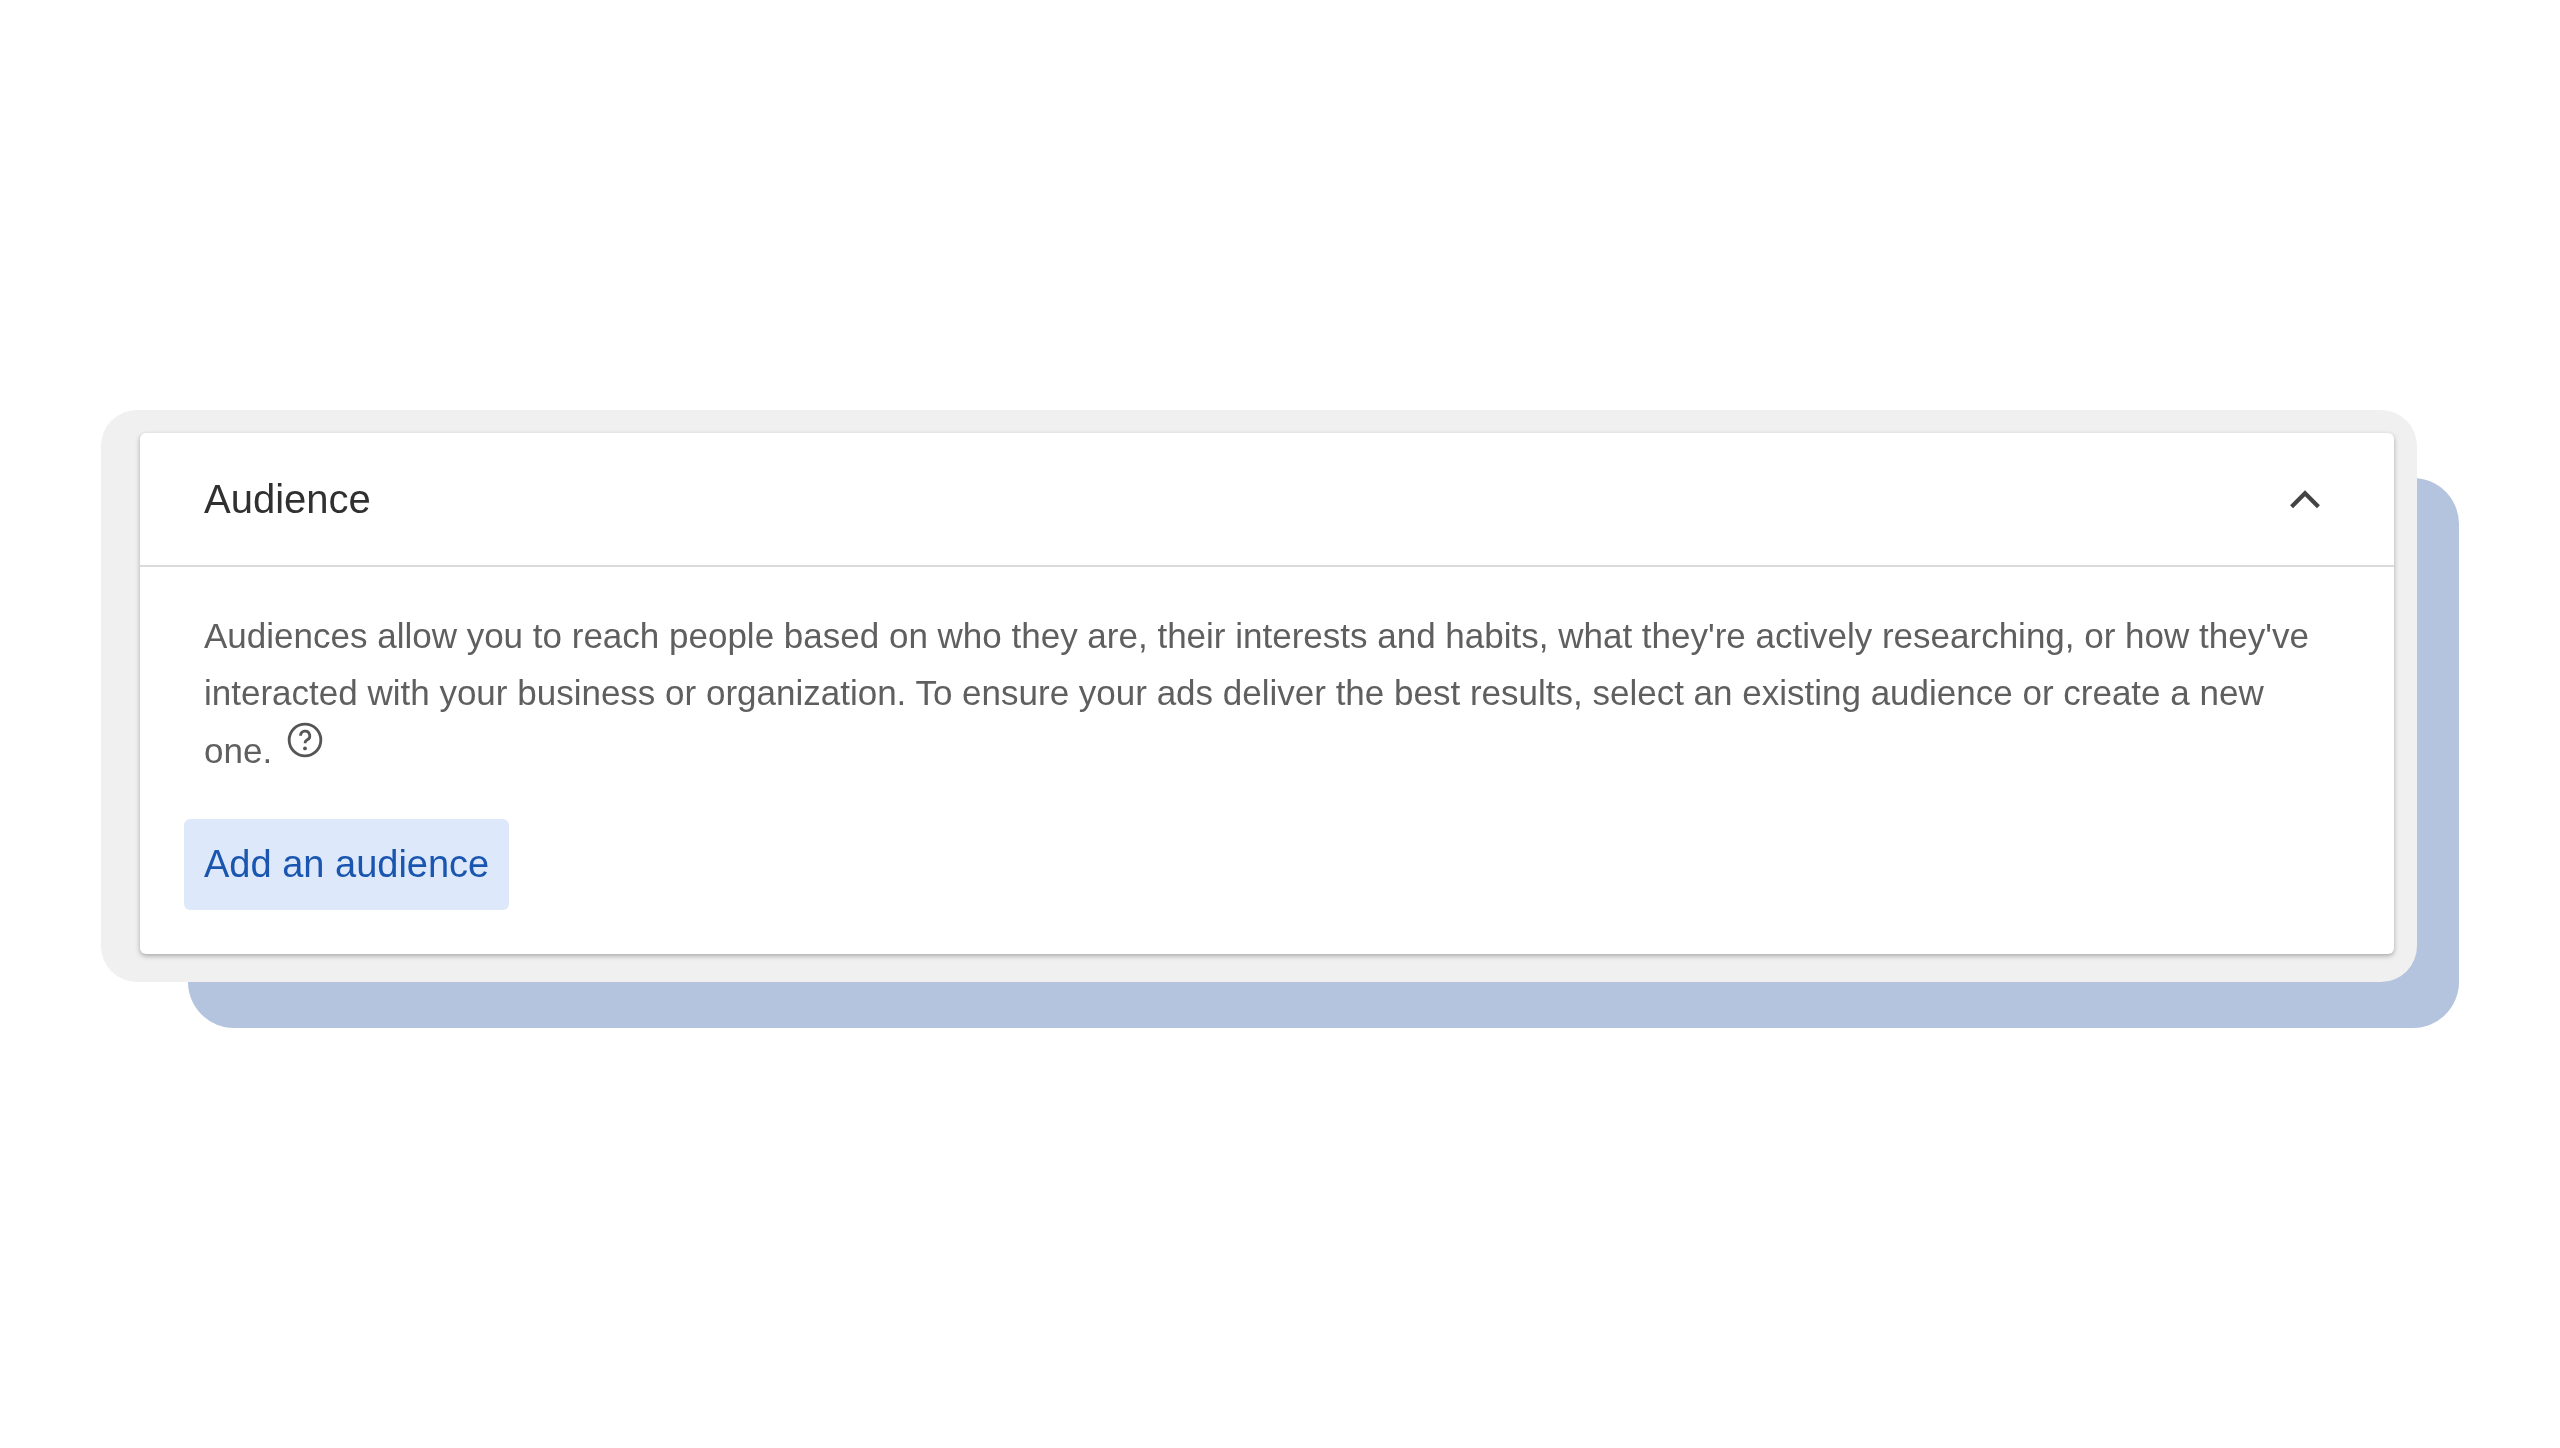 This screenshot has height=1448, width=2560. Describe the element at coordinates (305, 740) in the screenshot. I see `help-icon` at that location.